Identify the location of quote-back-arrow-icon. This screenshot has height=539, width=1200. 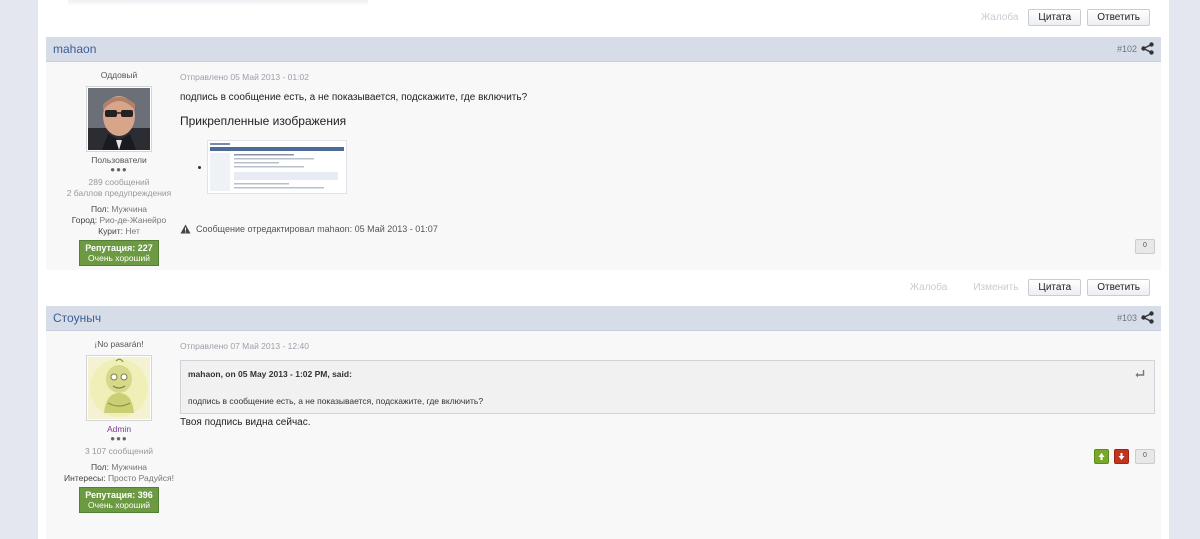
(1139, 374).